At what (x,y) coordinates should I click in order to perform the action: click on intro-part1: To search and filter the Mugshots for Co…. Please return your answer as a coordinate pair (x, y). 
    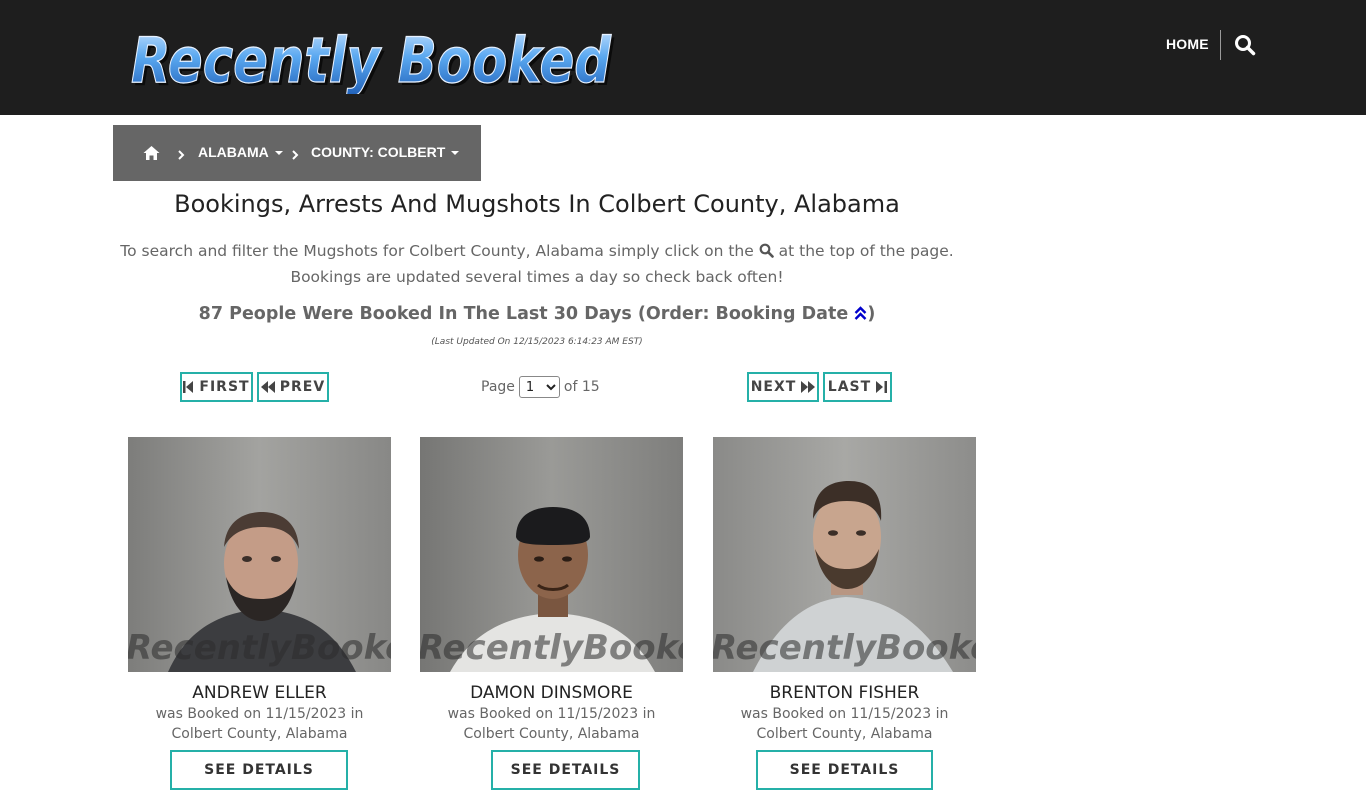
    Looking at the image, I should click on (437, 251).